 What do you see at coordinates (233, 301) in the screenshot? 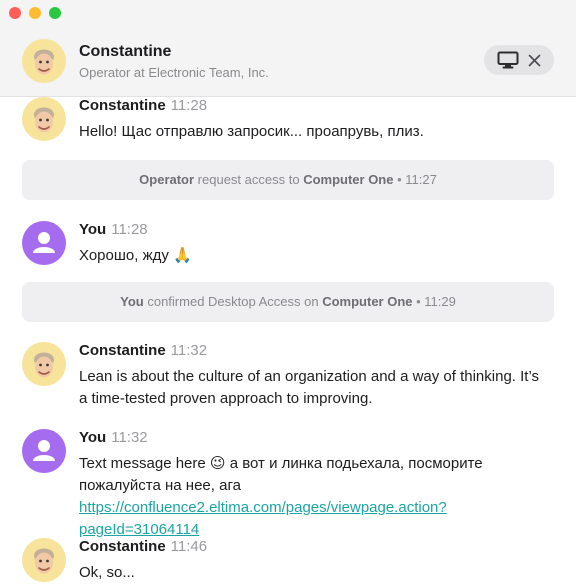
I see `system-text: confirmed Desktop Access on` at bounding box center [233, 301].